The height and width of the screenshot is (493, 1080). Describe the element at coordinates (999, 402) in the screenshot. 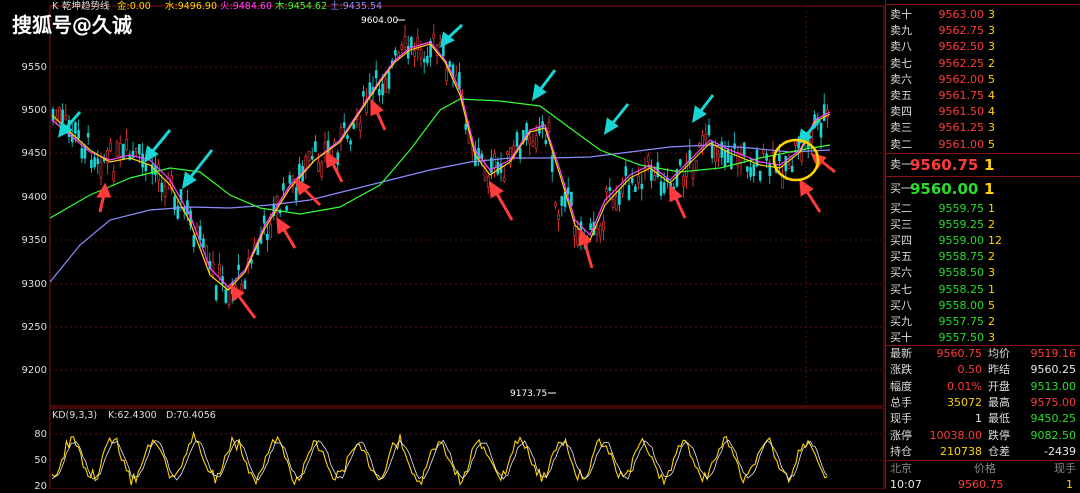

I see `stat-label: 最高` at that location.